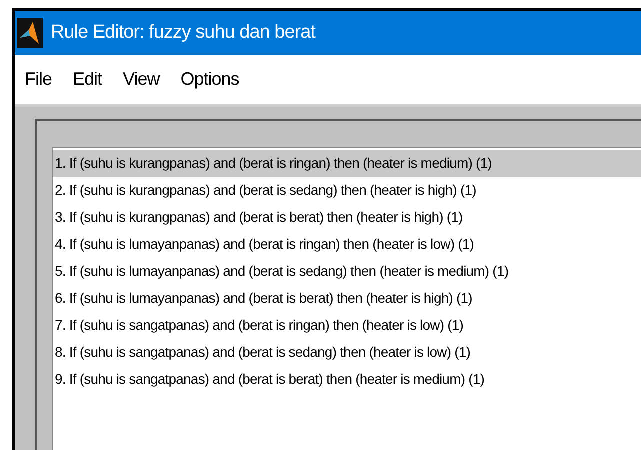 The width and height of the screenshot is (641, 450). I want to click on rule-item: 9. If (suhu is sangatpanas) and (berat is berat) then (heater is medium) (1), so click(347, 379).